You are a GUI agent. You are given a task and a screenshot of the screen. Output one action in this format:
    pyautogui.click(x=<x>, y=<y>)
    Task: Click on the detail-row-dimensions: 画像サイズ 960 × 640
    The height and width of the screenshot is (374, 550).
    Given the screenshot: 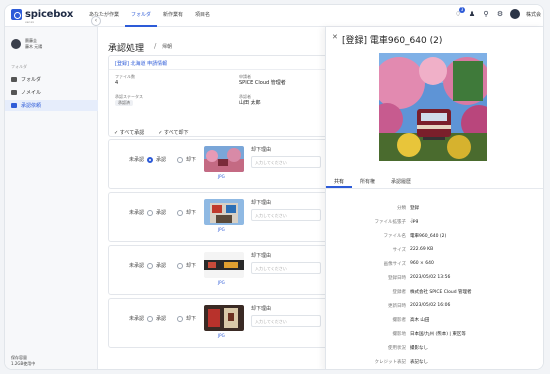 What is the action you would take?
    pyautogui.click(x=408, y=264)
    